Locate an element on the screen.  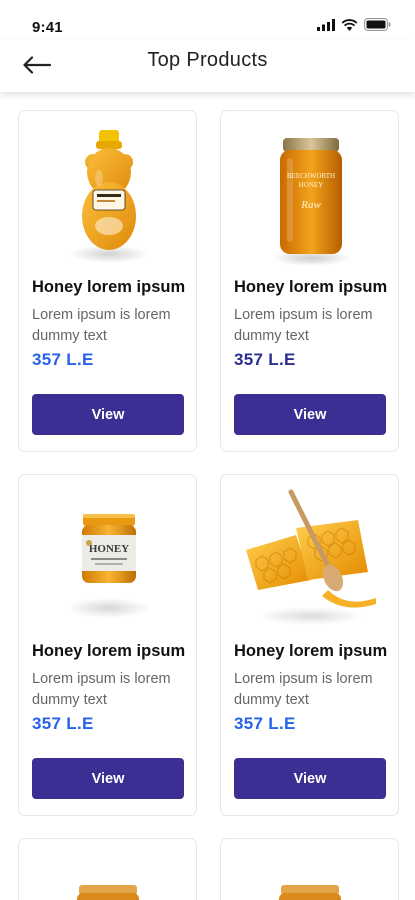
product-image-honey-bear is located at coordinates (107, 191).